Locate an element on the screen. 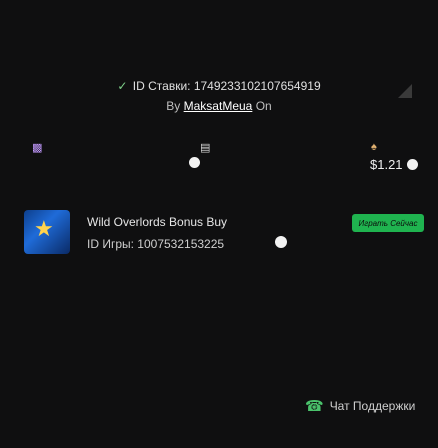  headset-icon: ☎ is located at coordinates (314, 406).